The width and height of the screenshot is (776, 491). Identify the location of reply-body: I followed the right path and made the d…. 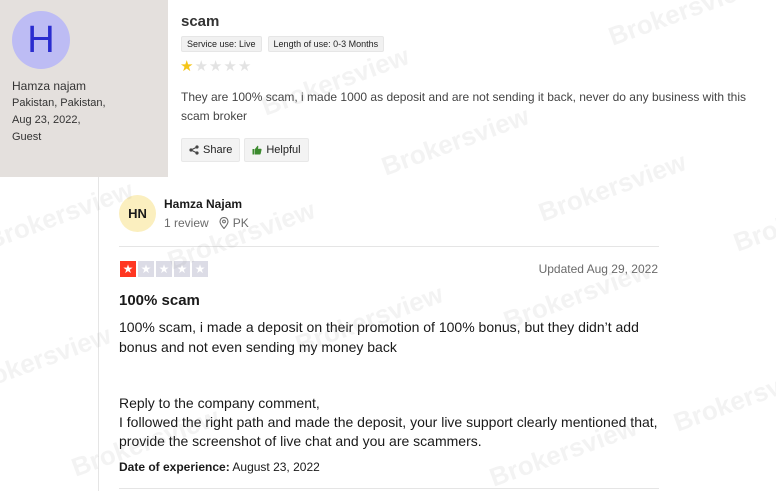
(388, 431).